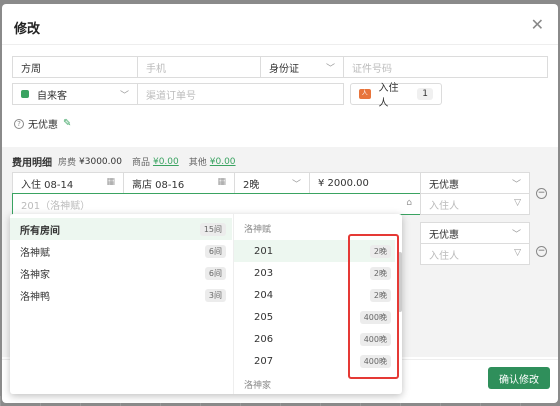 The width and height of the screenshot is (560, 406). Describe the element at coordinates (197, 163) in the screenshot. I see `other-fee-label: 其他` at that location.